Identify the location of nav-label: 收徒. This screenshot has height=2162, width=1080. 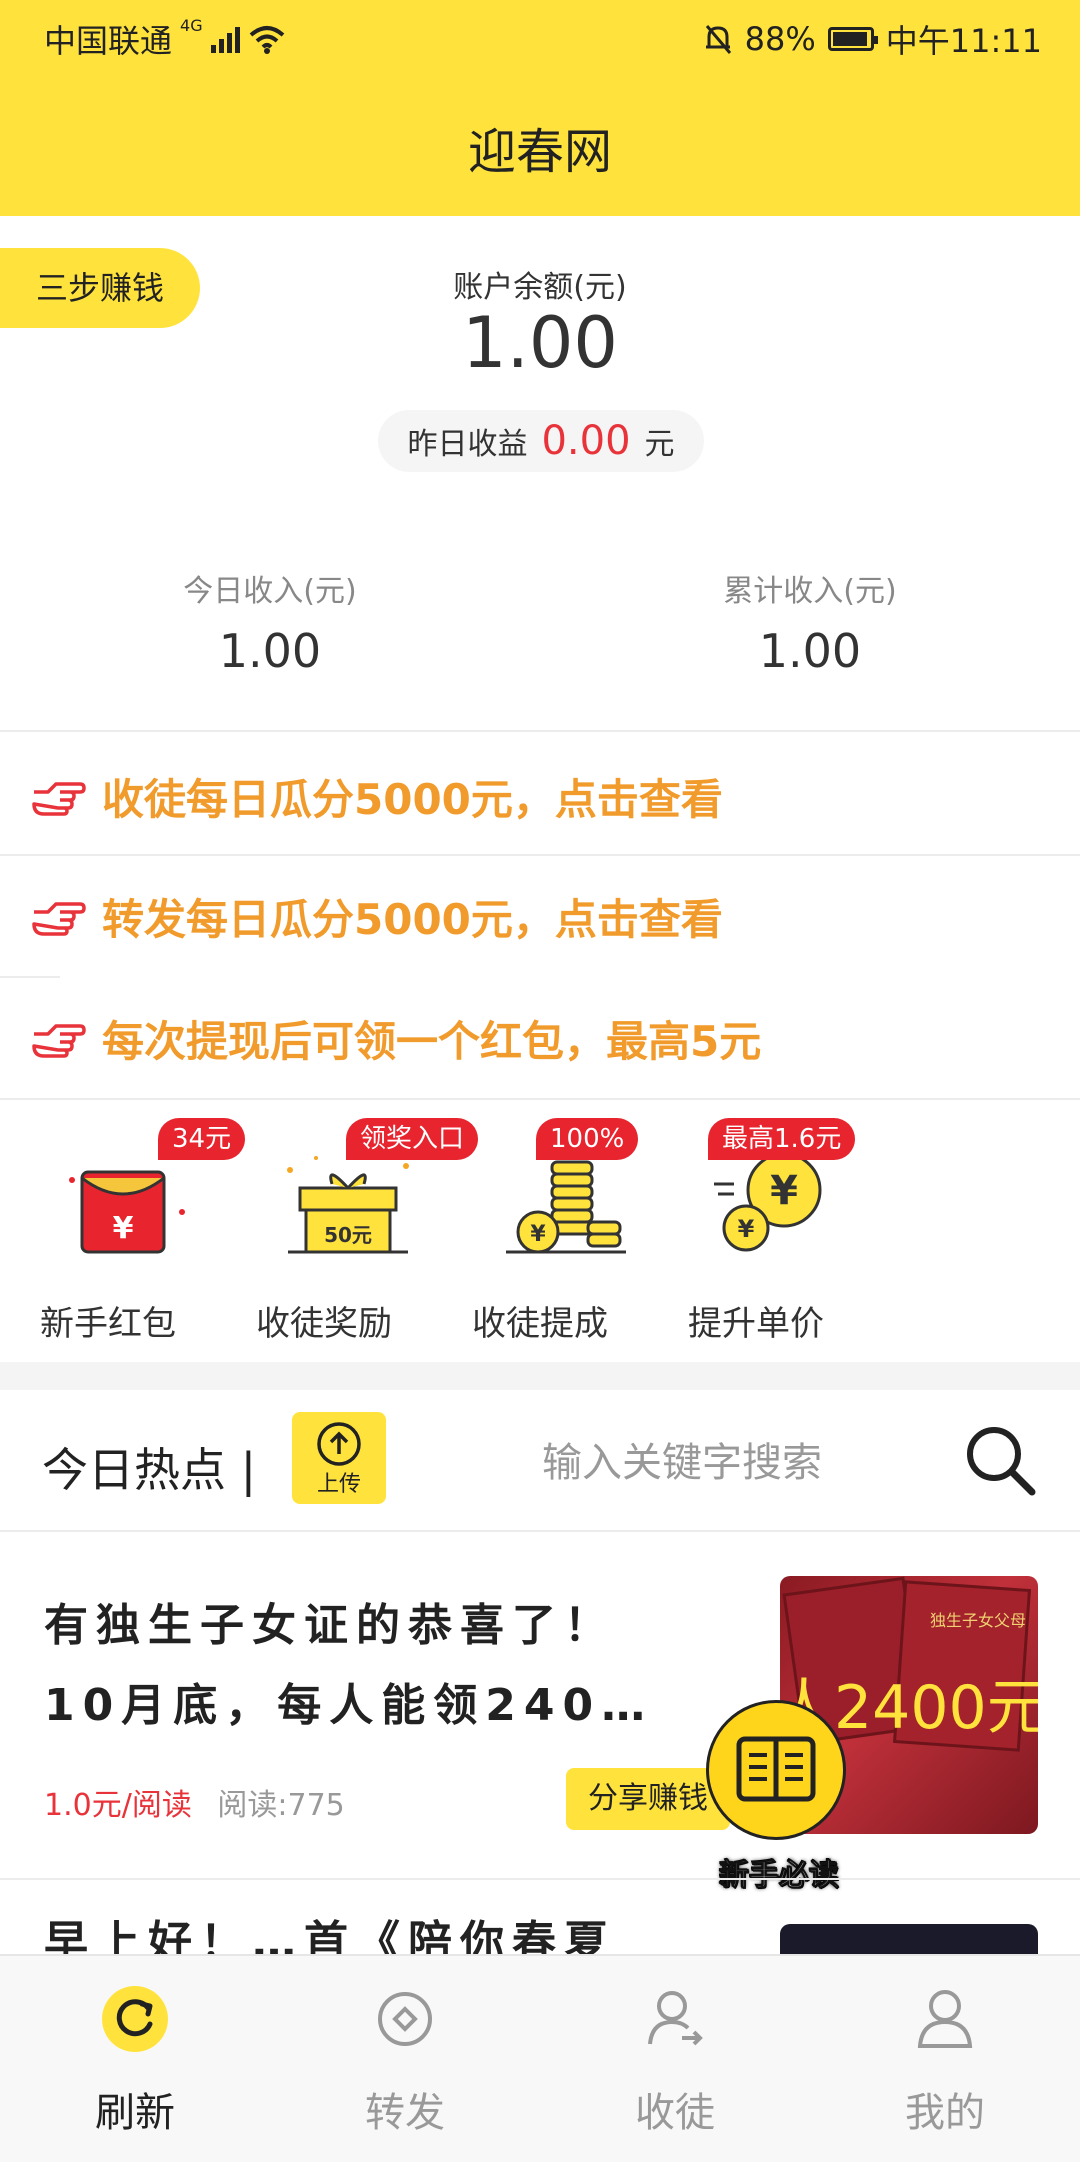
(675, 2113).